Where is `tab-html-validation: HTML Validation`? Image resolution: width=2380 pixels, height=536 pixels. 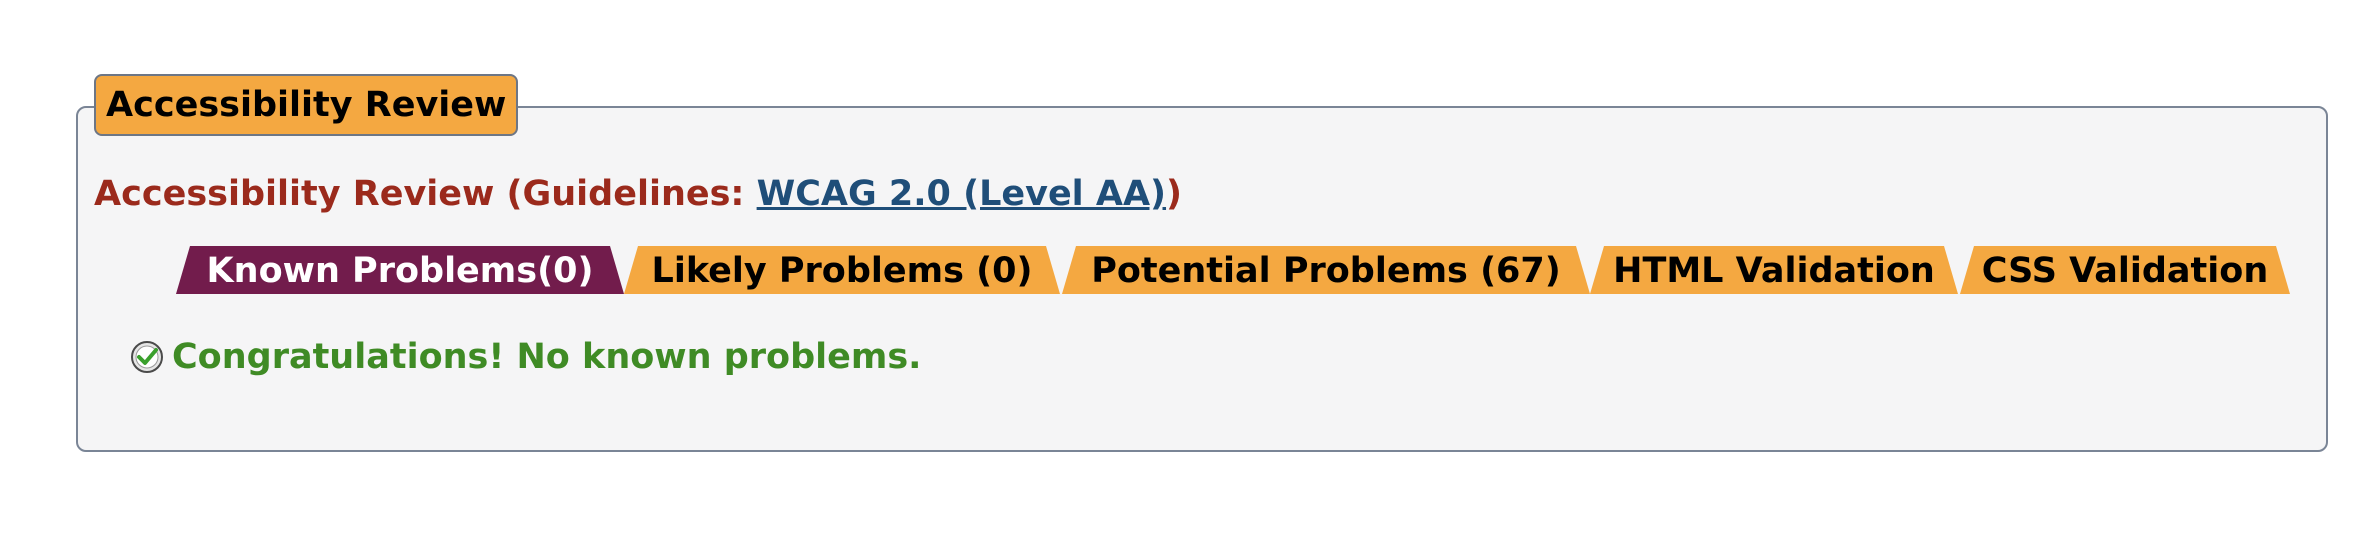
tab-html-validation: HTML Validation is located at coordinates (1774, 270).